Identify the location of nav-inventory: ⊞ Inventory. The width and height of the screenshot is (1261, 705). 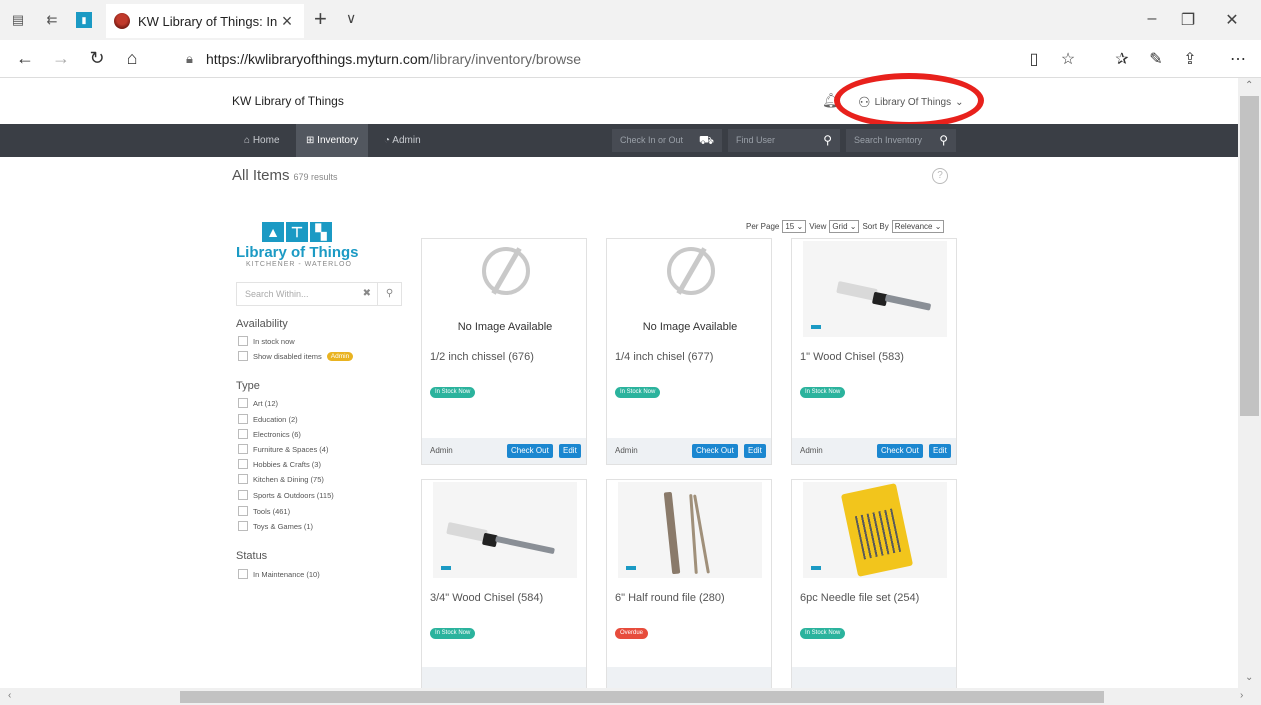
(332, 140).